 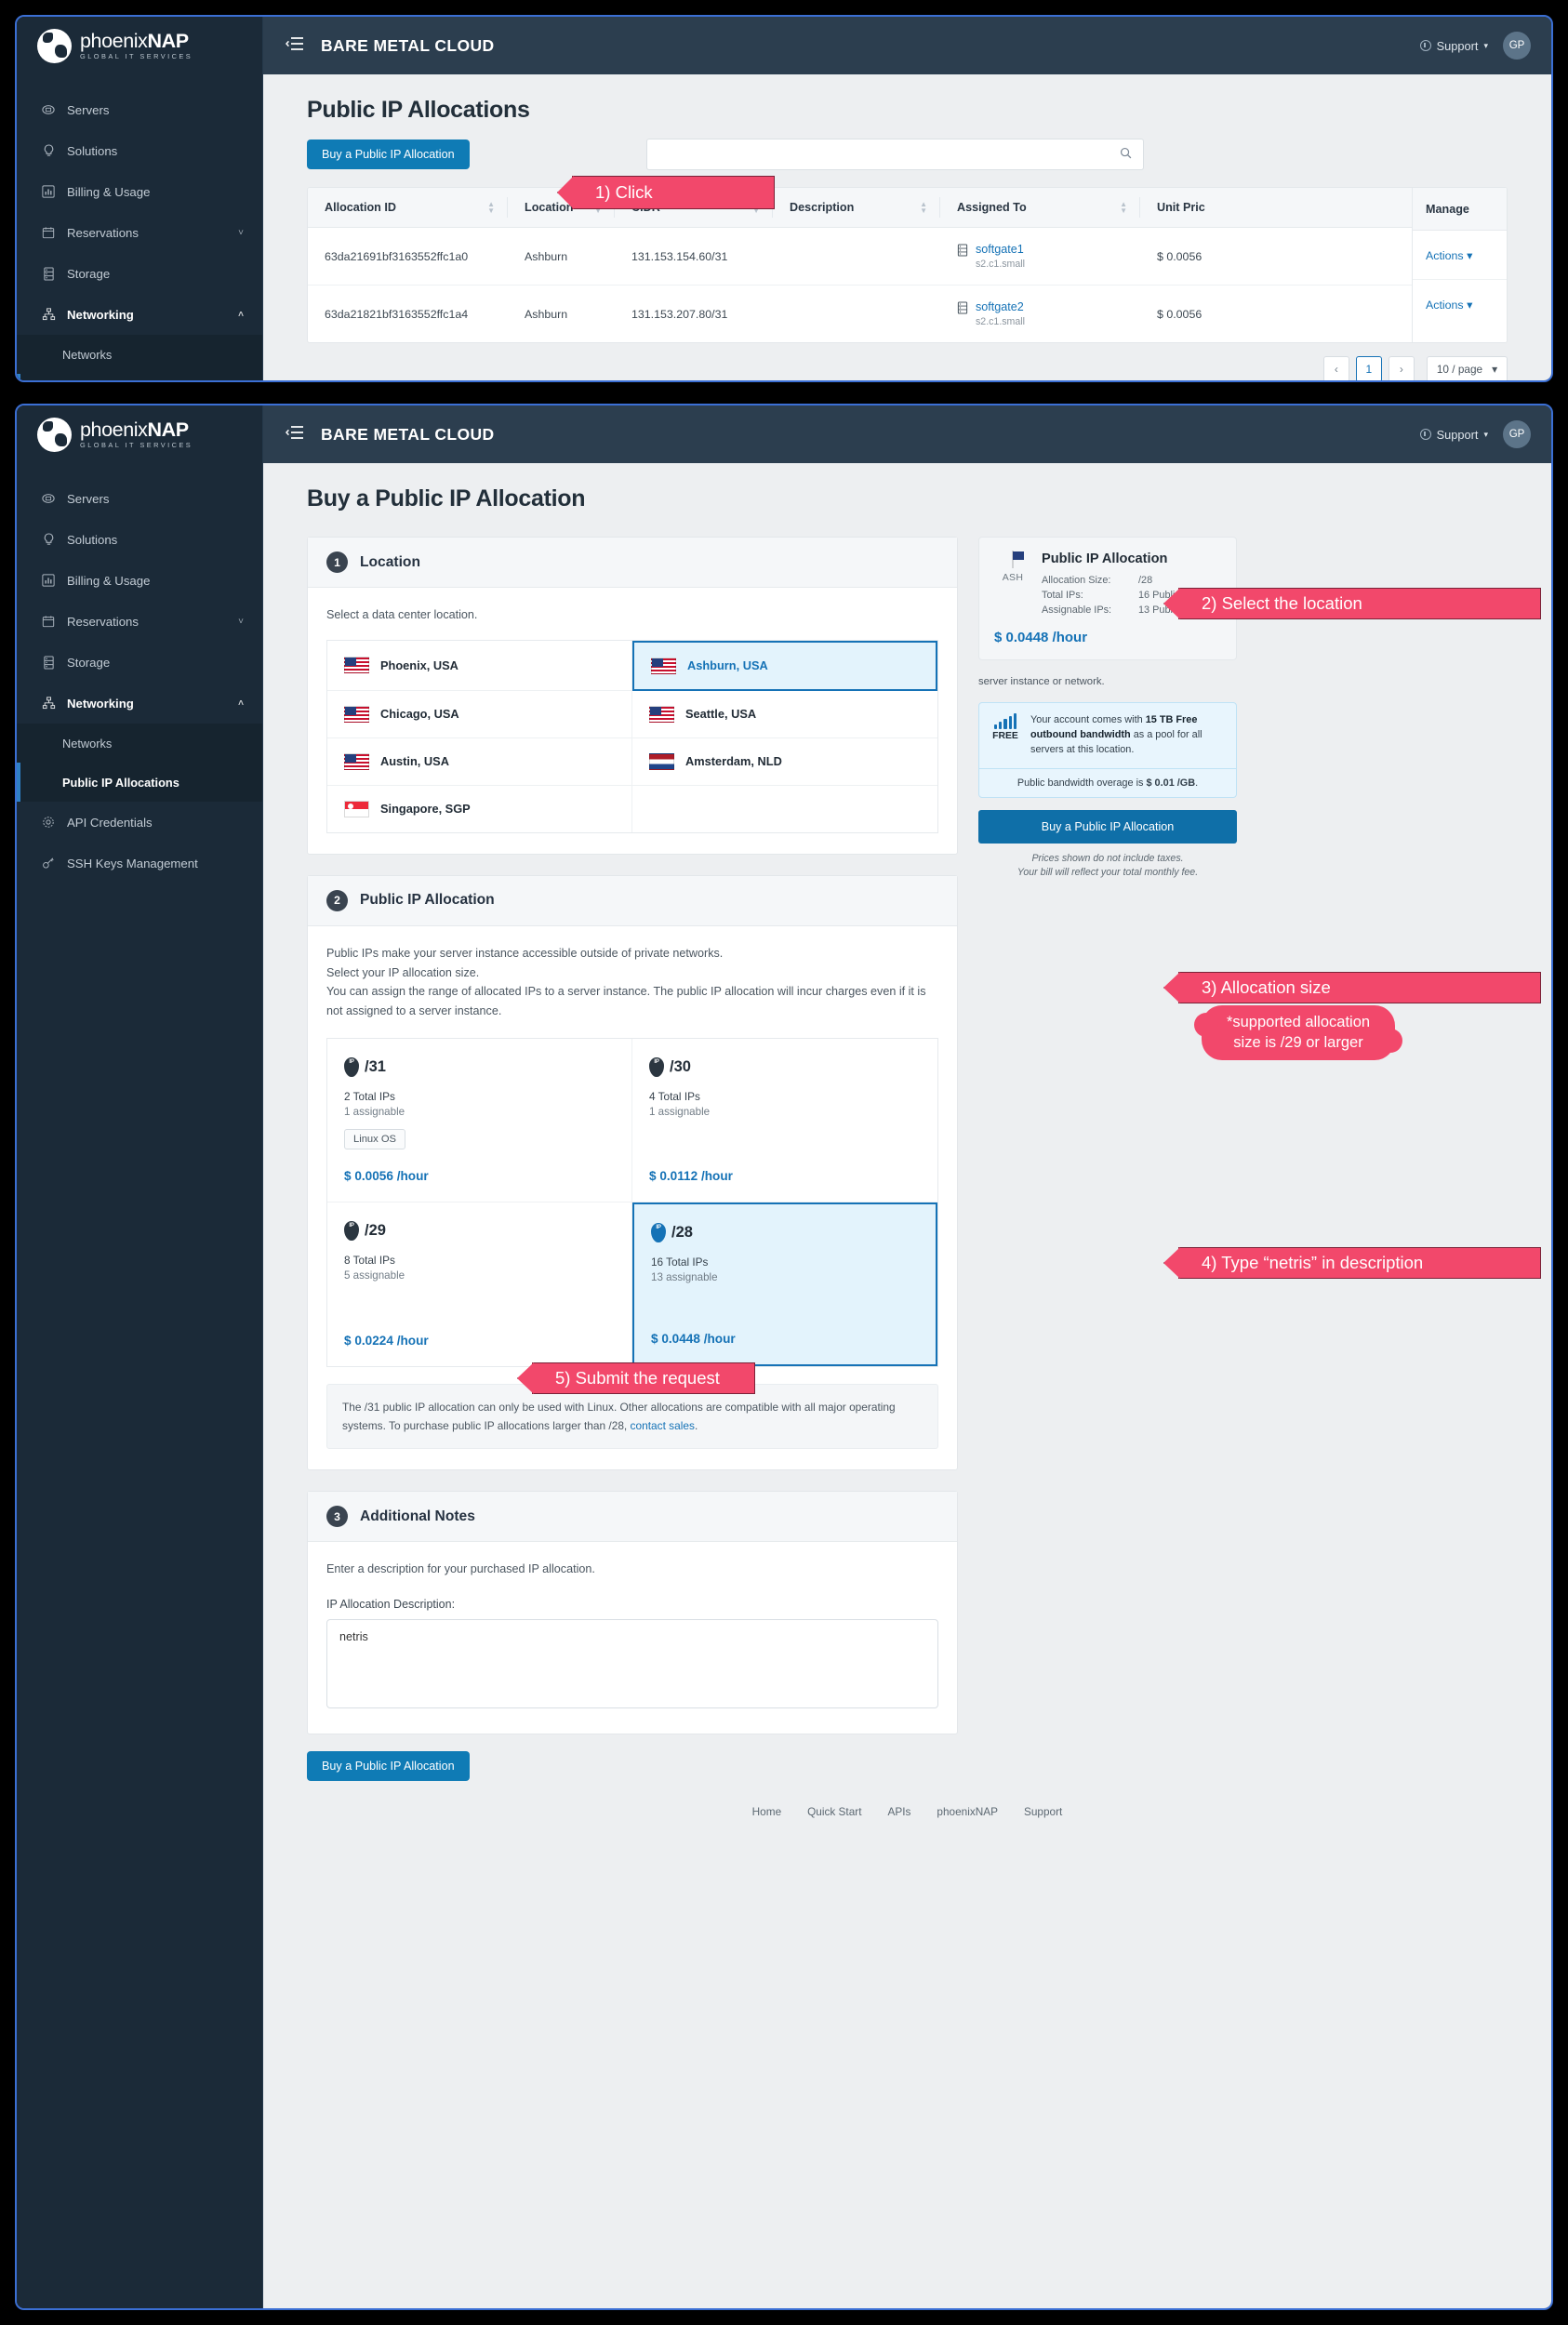 What do you see at coordinates (479, 761) in the screenshot?
I see `location-option-austin: Austin, USA` at bounding box center [479, 761].